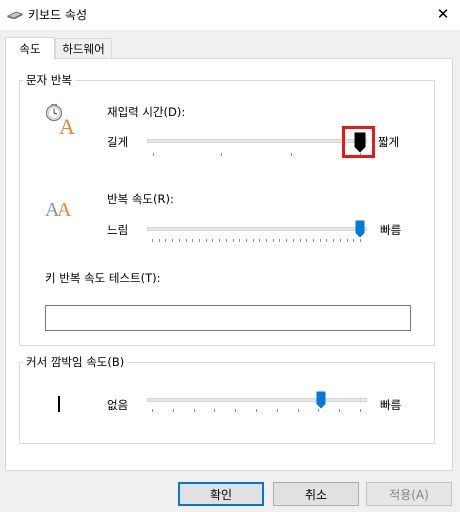 This screenshot has height=512, width=460. Describe the element at coordinates (146, 112) in the screenshot. I see `delay-label: 재입력 시간(D):` at that location.